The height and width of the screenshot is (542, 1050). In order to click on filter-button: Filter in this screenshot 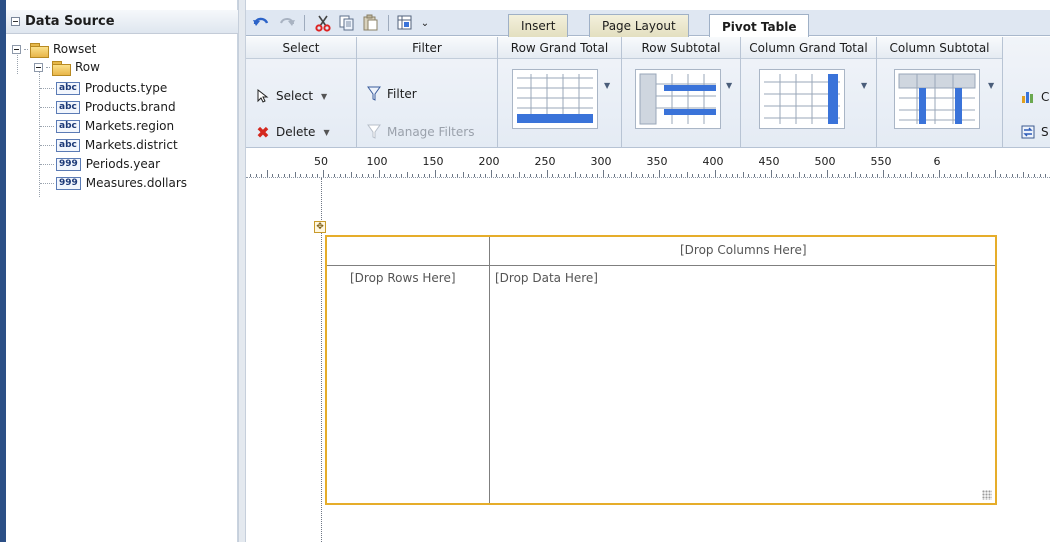, I will do `click(391, 94)`.